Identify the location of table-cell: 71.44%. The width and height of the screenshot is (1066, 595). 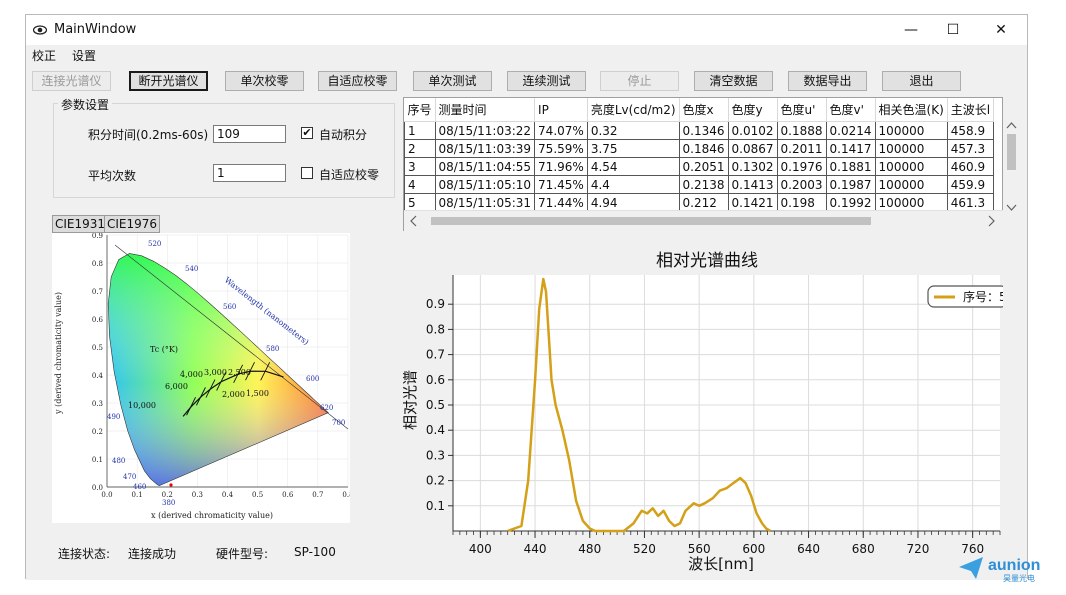
(561, 202).